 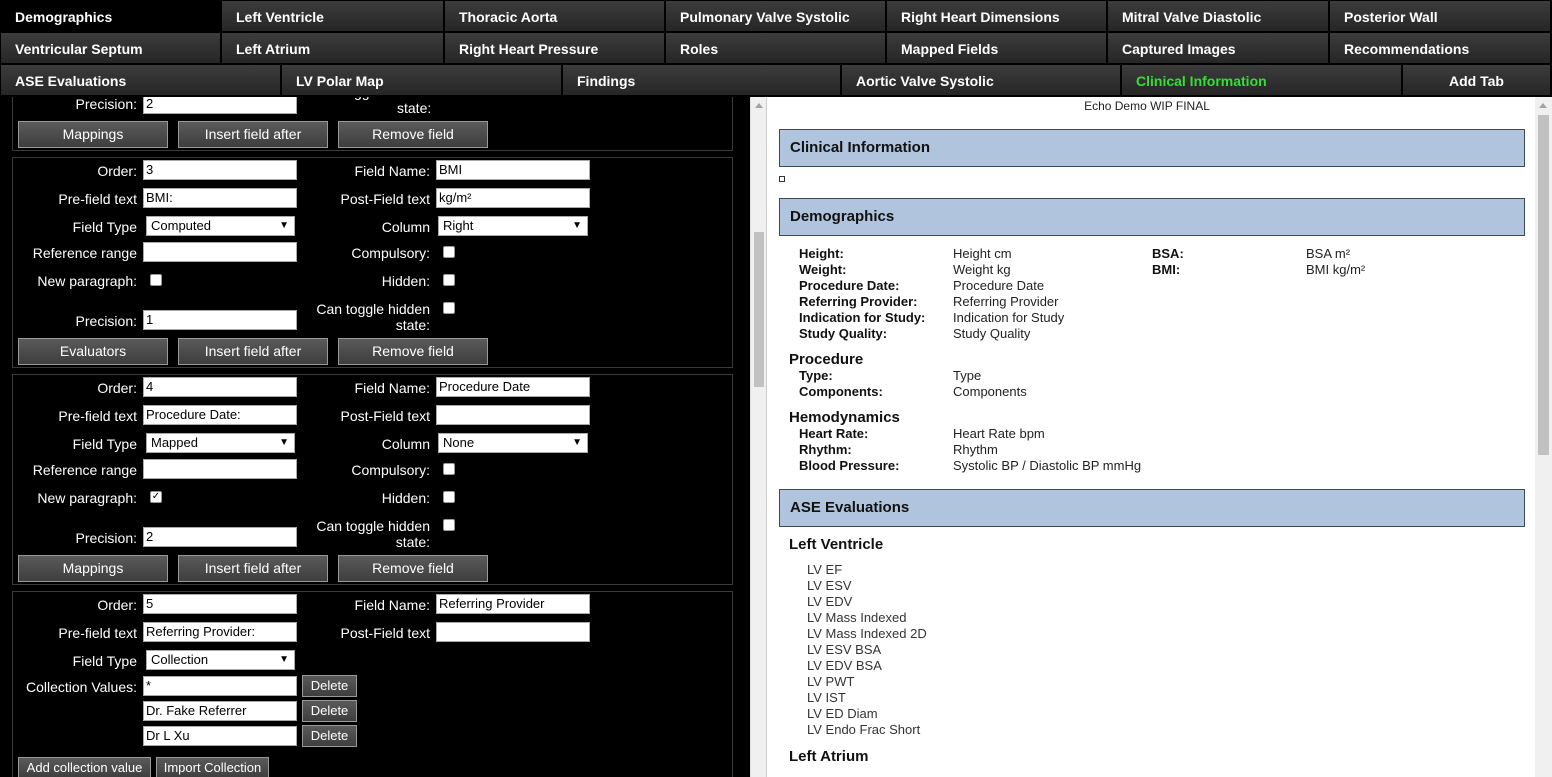 What do you see at coordinates (220, 170) in the screenshot?
I see `order-input: 3` at bounding box center [220, 170].